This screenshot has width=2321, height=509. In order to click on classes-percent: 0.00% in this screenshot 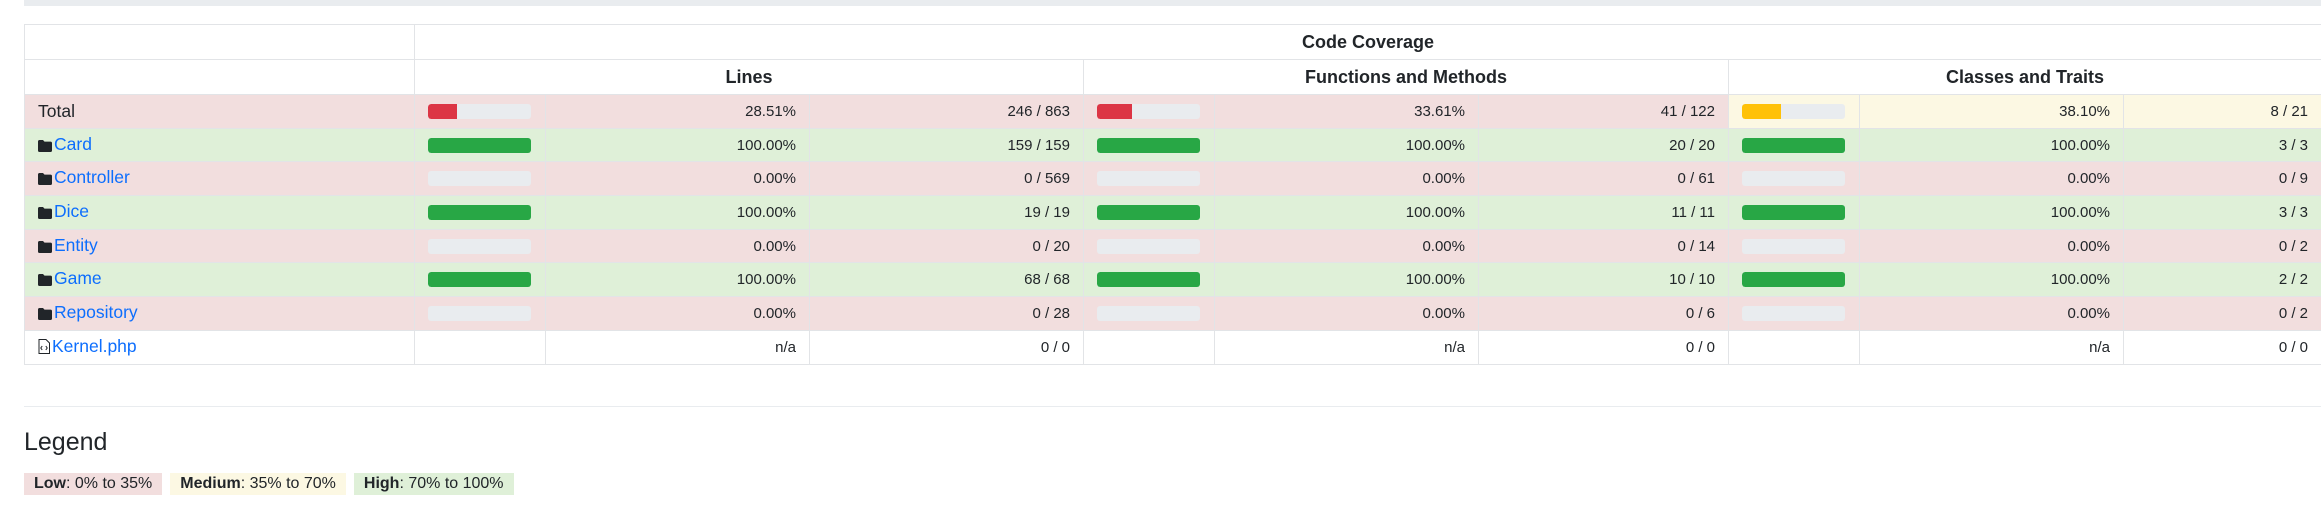, I will do `click(1991, 313)`.